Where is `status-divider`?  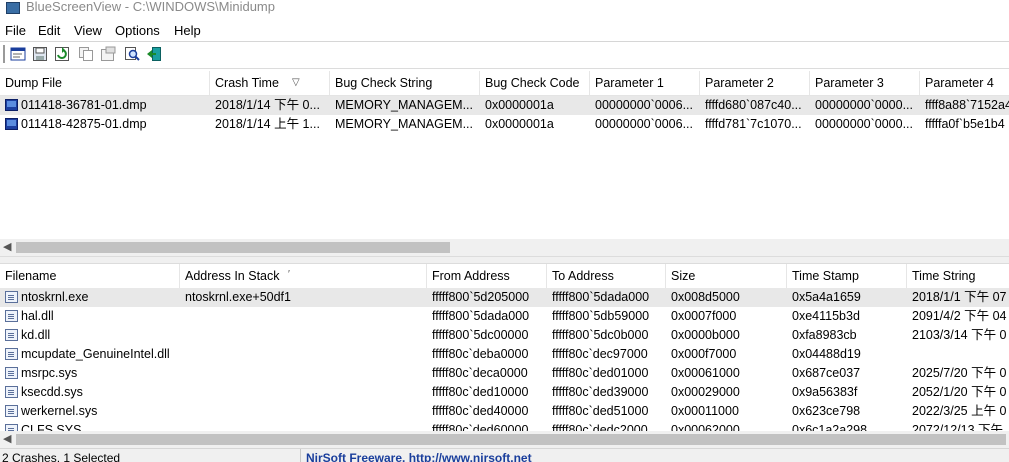 status-divider is located at coordinates (300, 455).